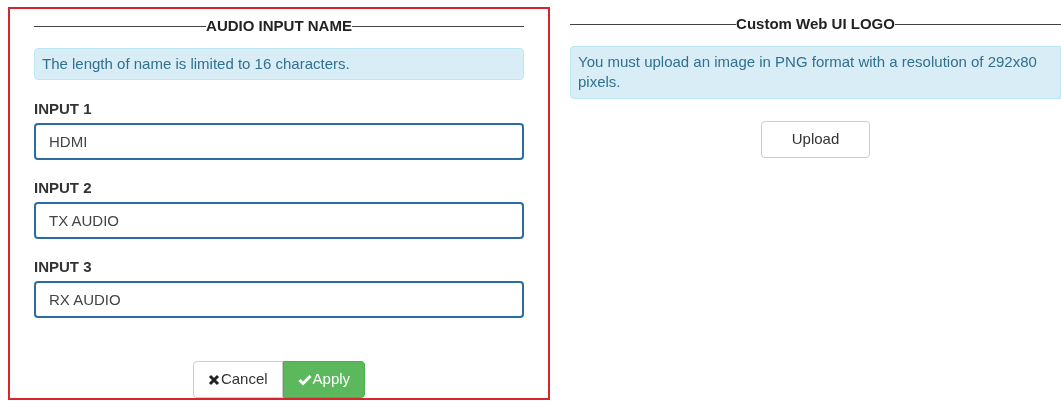  What do you see at coordinates (304, 379) in the screenshot?
I see `check-icon` at bounding box center [304, 379].